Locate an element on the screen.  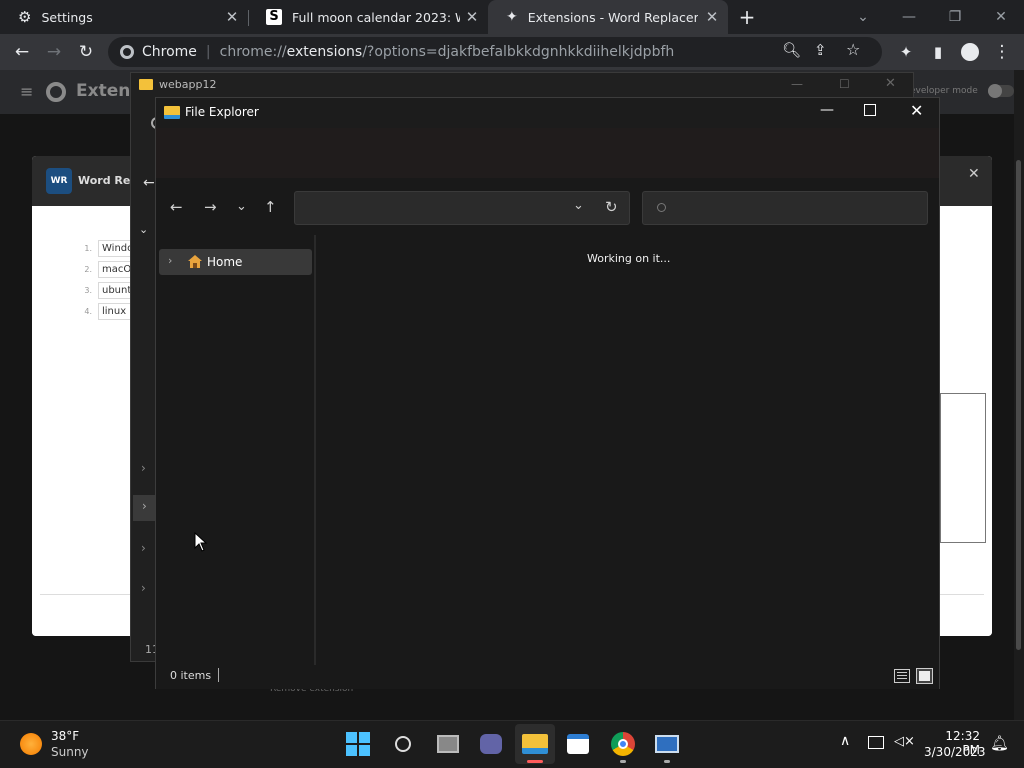
details-view-icon is located at coordinates (902, 676).